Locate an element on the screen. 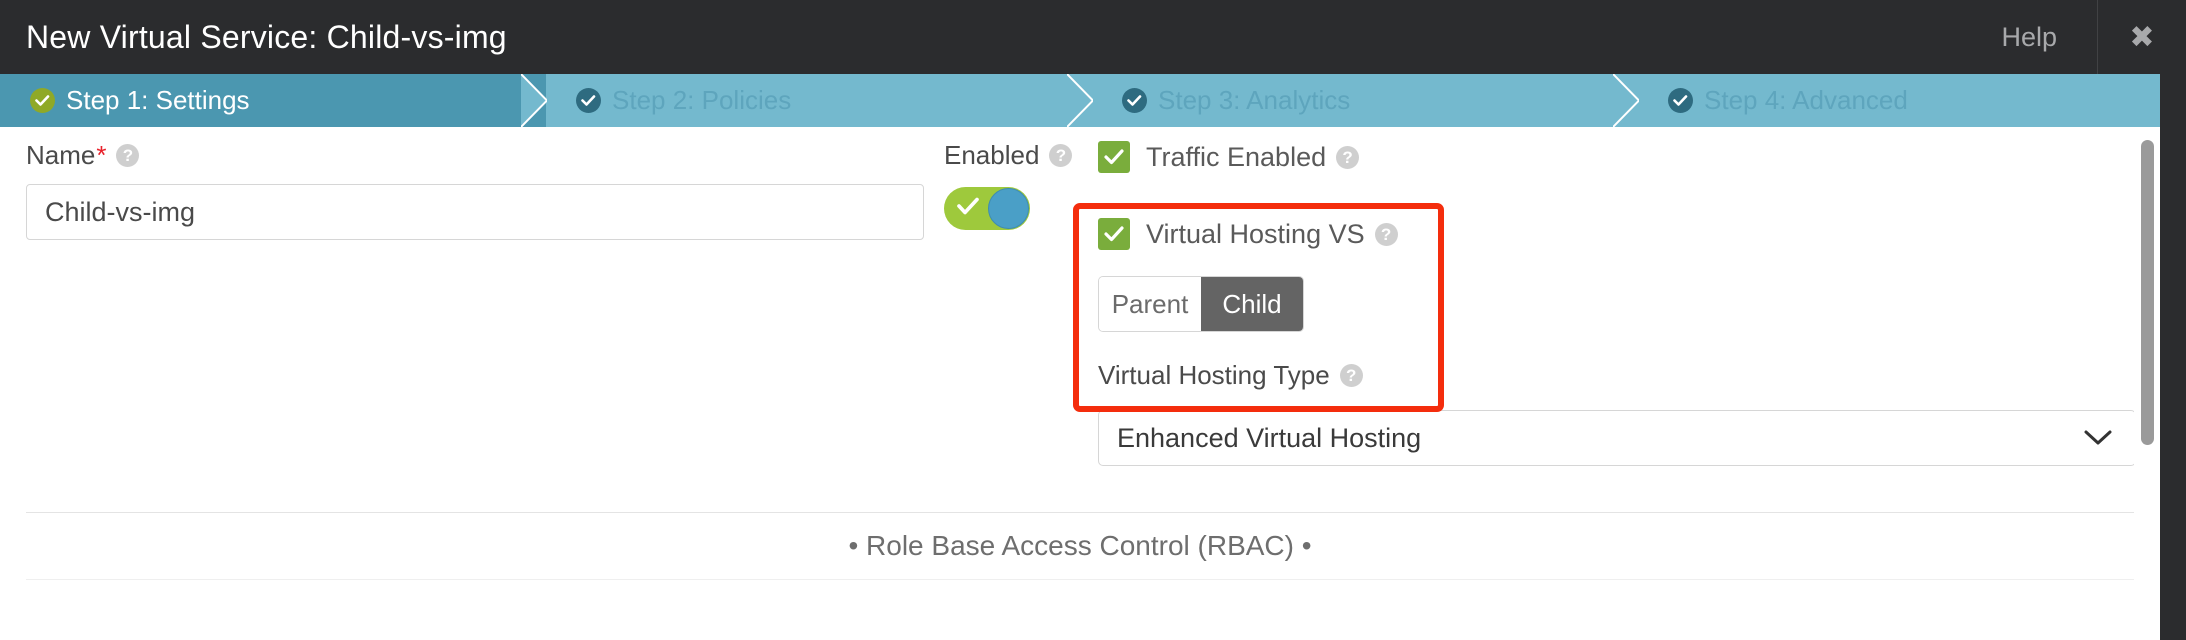 Image resolution: width=2186 pixels, height=640 pixels. enabled-label-row: Enabled ? is located at coordinates (1008, 155).